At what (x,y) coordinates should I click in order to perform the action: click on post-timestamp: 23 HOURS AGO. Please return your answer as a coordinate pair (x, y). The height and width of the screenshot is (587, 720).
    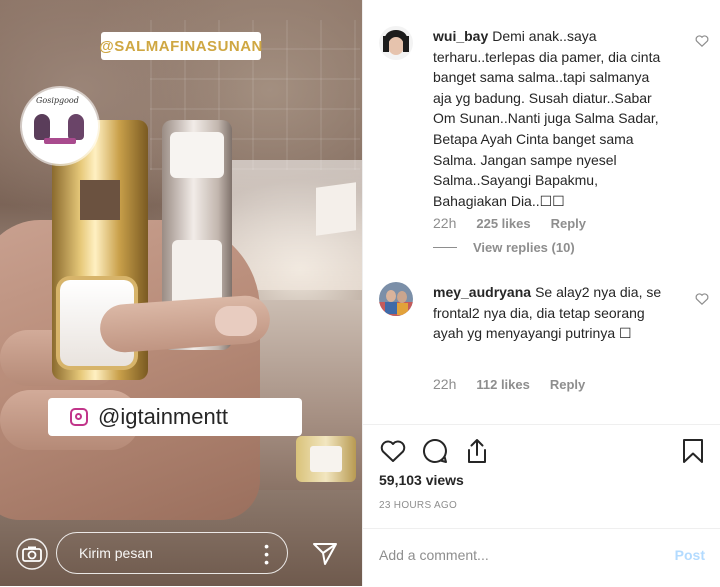
    Looking at the image, I should click on (418, 505).